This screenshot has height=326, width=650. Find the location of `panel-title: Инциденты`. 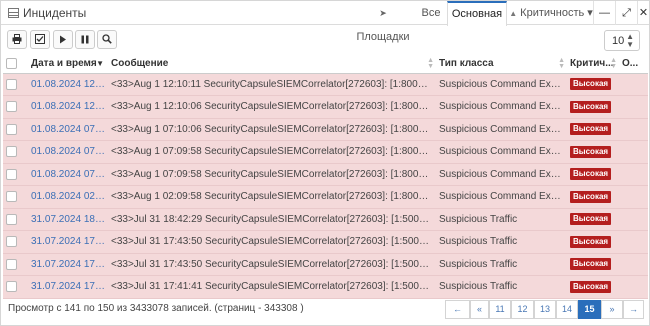

panel-title: Инциденты is located at coordinates (55, 13).